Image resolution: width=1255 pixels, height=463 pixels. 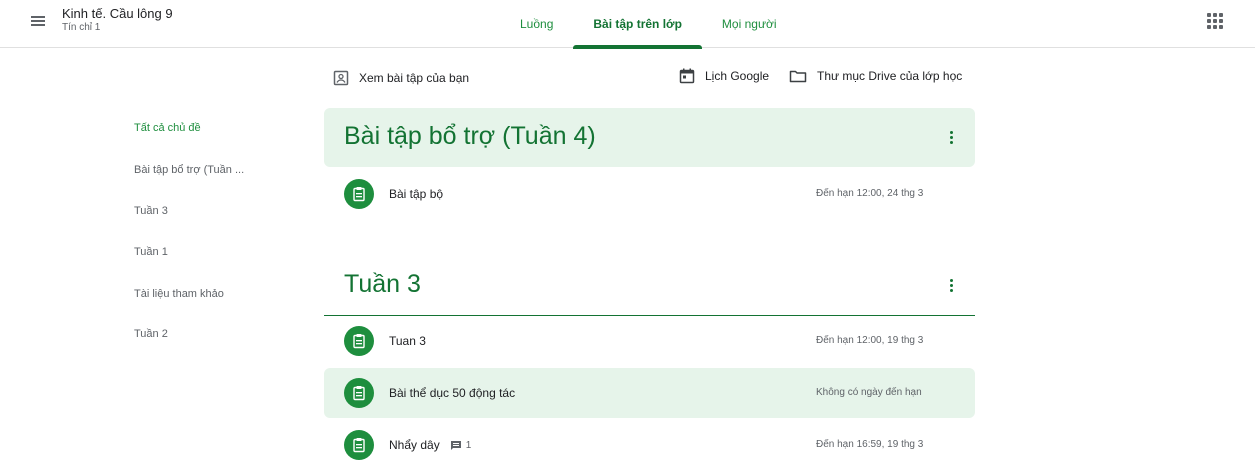 What do you see at coordinates (870, 444) in the screenshot?
I see `assignment-due-date: Đến hạn 16:59, 19 thg 3` at bounding box center [870, 444].